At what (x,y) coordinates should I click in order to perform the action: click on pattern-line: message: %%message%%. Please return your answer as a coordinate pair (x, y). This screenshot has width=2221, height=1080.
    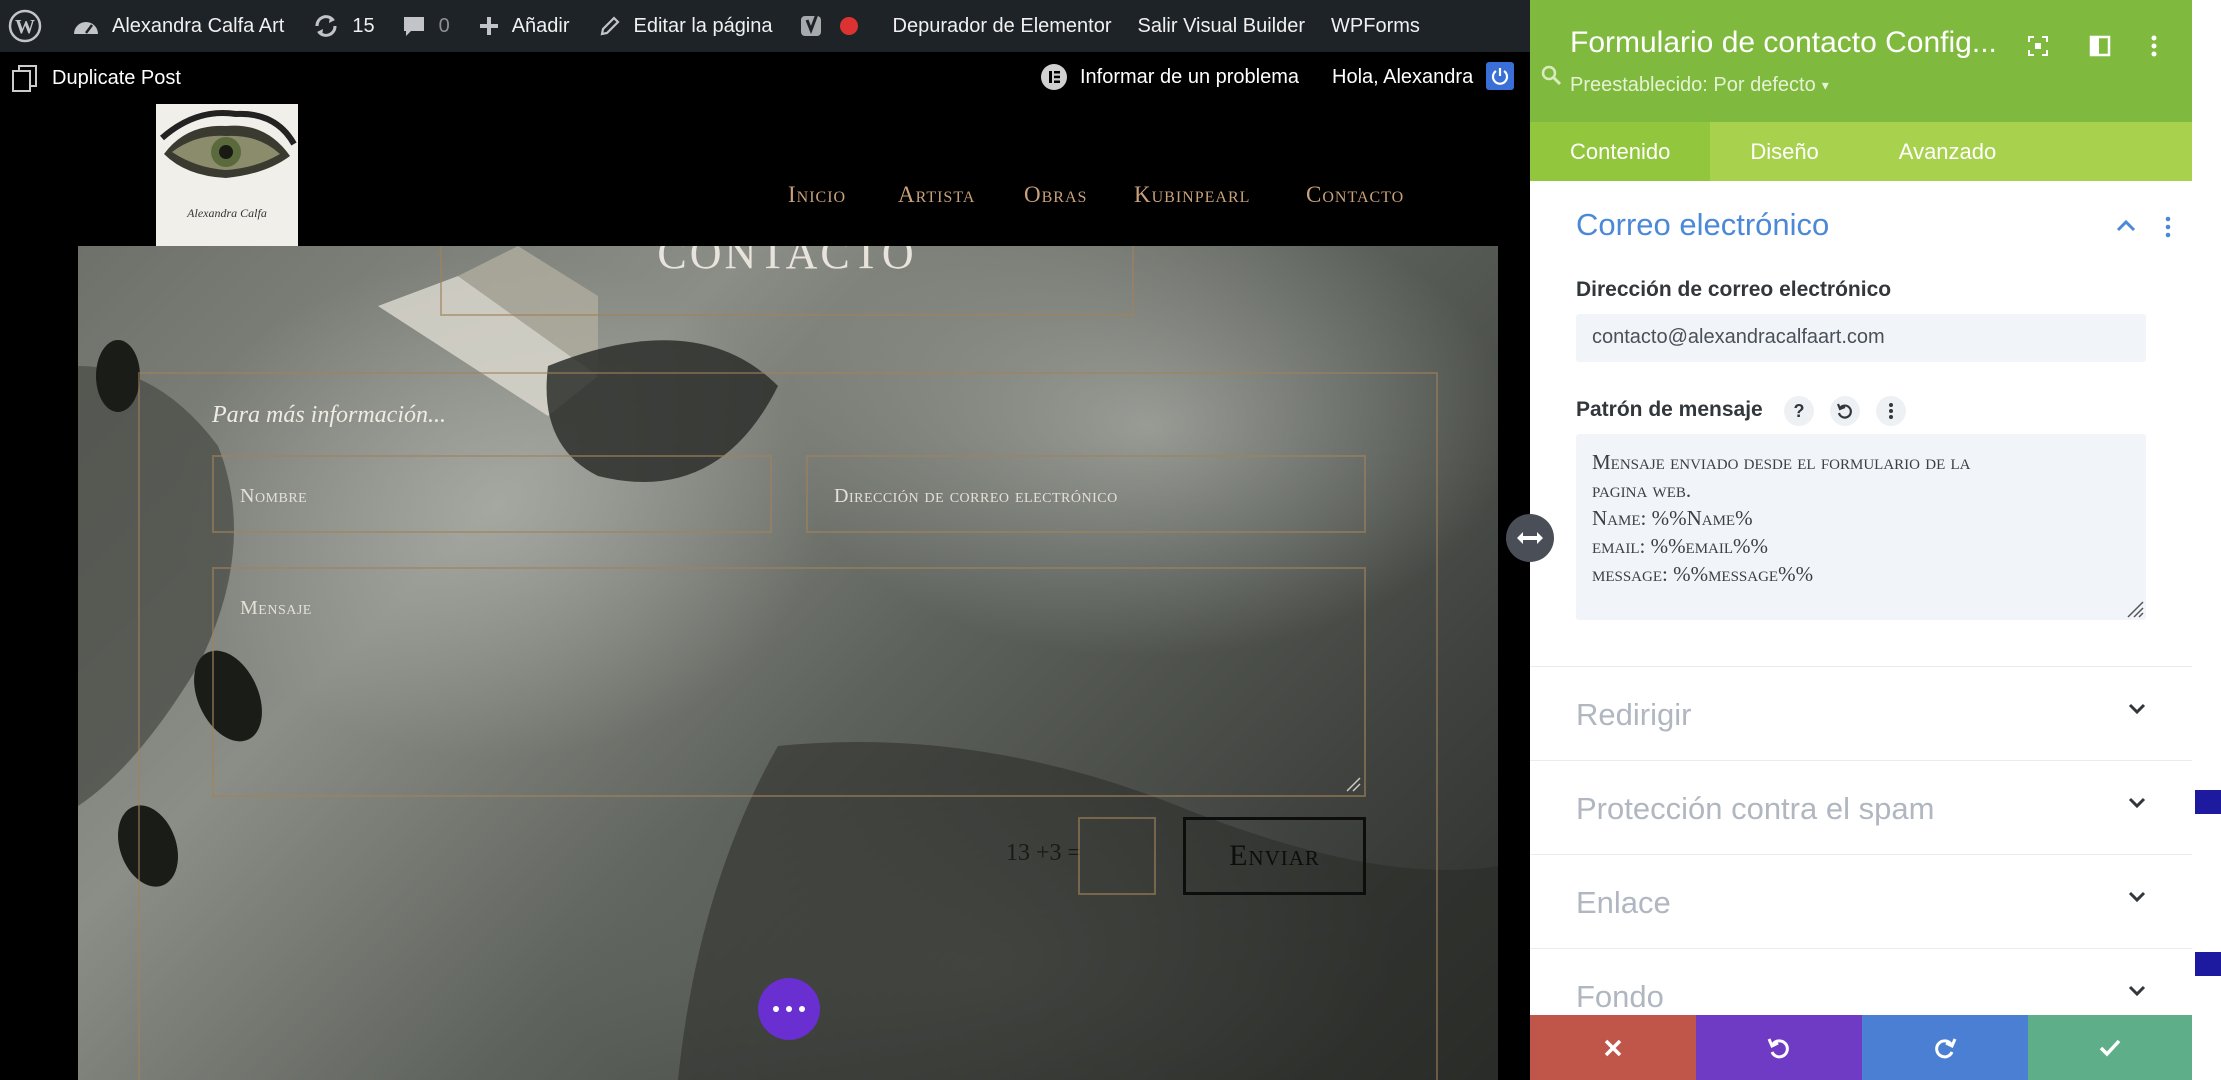
    Looking at the image, I should click on (1703, 574).